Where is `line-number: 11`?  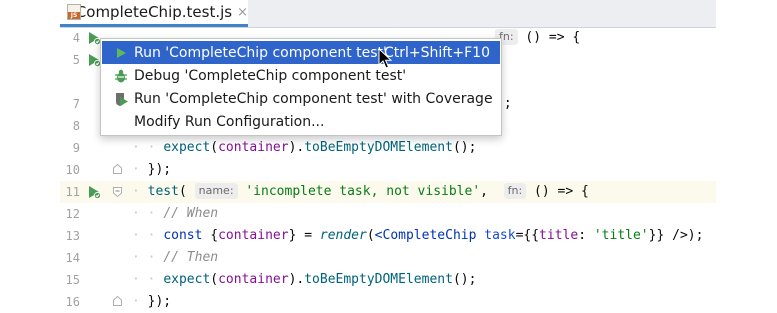
line-number: 11 is located at coordinates (72, 192).